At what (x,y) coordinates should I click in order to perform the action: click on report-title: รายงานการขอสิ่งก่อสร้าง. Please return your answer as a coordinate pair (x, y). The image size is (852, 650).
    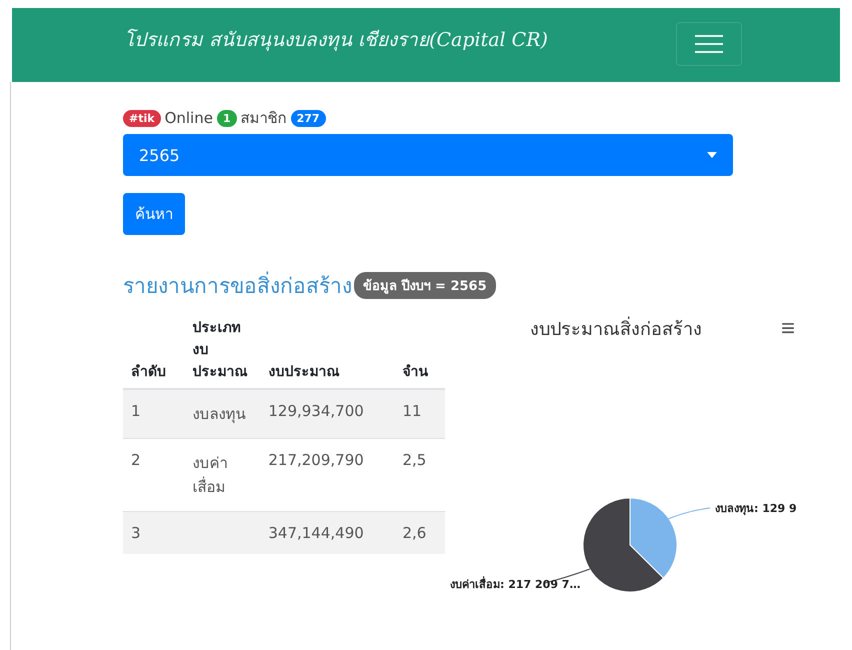
    Looking at the image, I should click on (237, 285).